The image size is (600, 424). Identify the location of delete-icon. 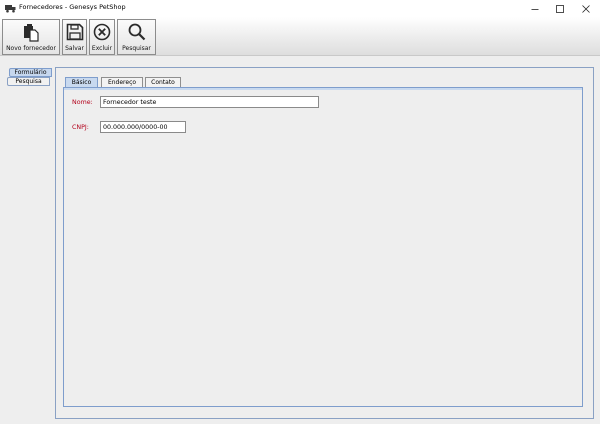
(102, 32).